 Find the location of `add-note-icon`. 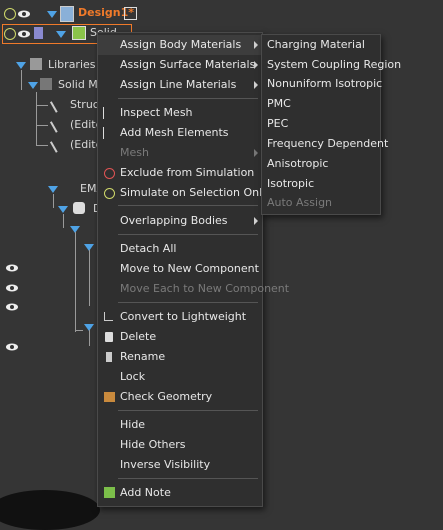

add-note-icon is located at coordinates (109, 492).